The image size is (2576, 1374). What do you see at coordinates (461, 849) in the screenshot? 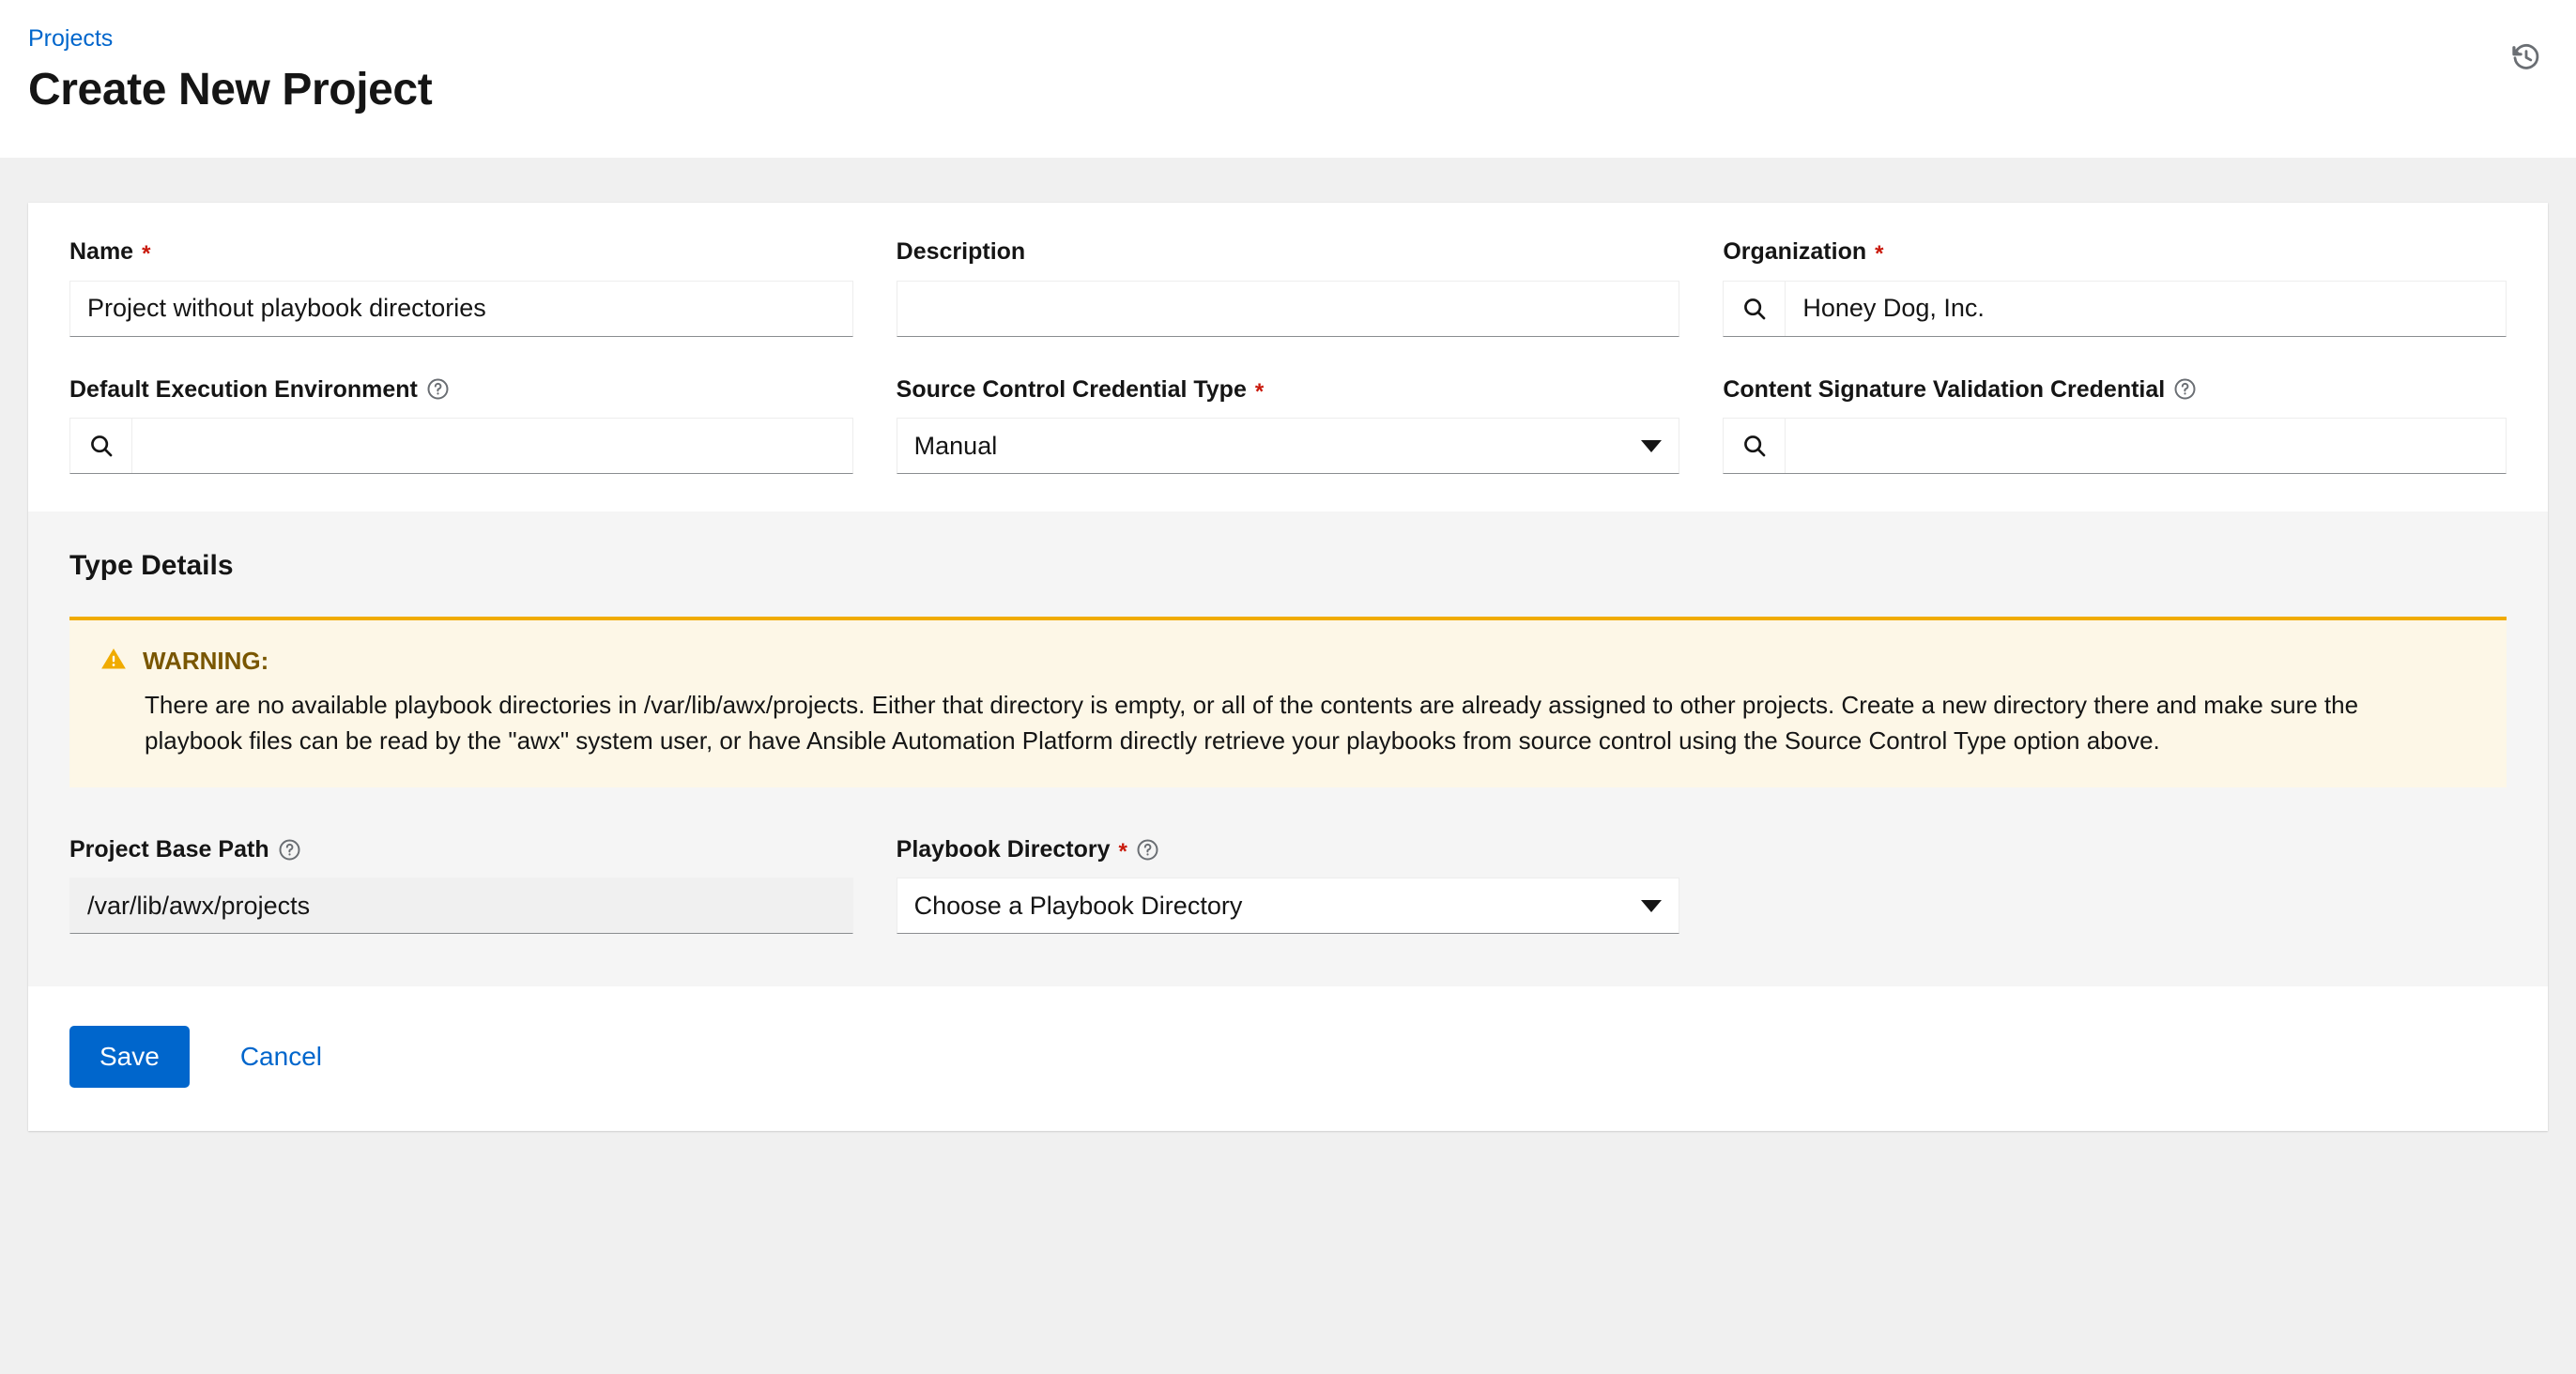
I see `label-project-base-path: Project Base Path` at bounding box center [461, 849].